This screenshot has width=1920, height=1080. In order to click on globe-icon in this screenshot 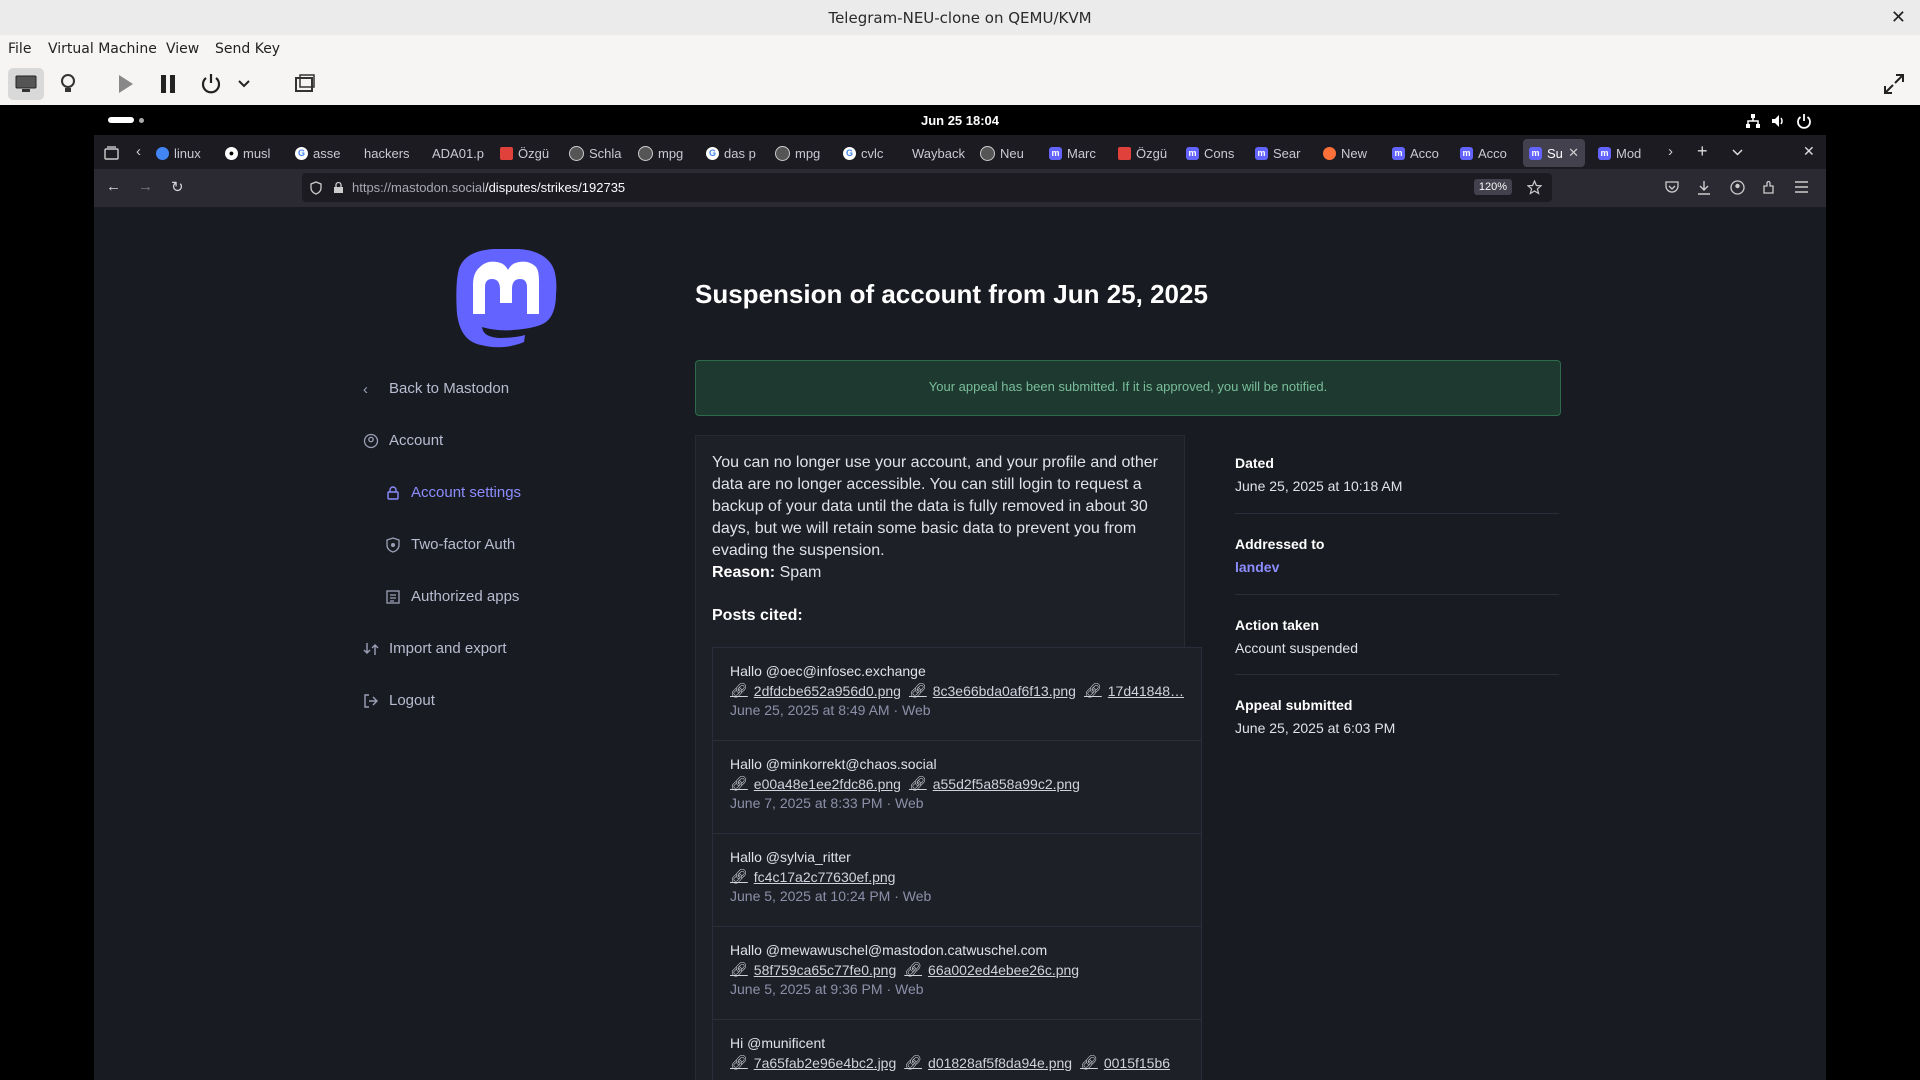, I will do `click(782, 153)`.